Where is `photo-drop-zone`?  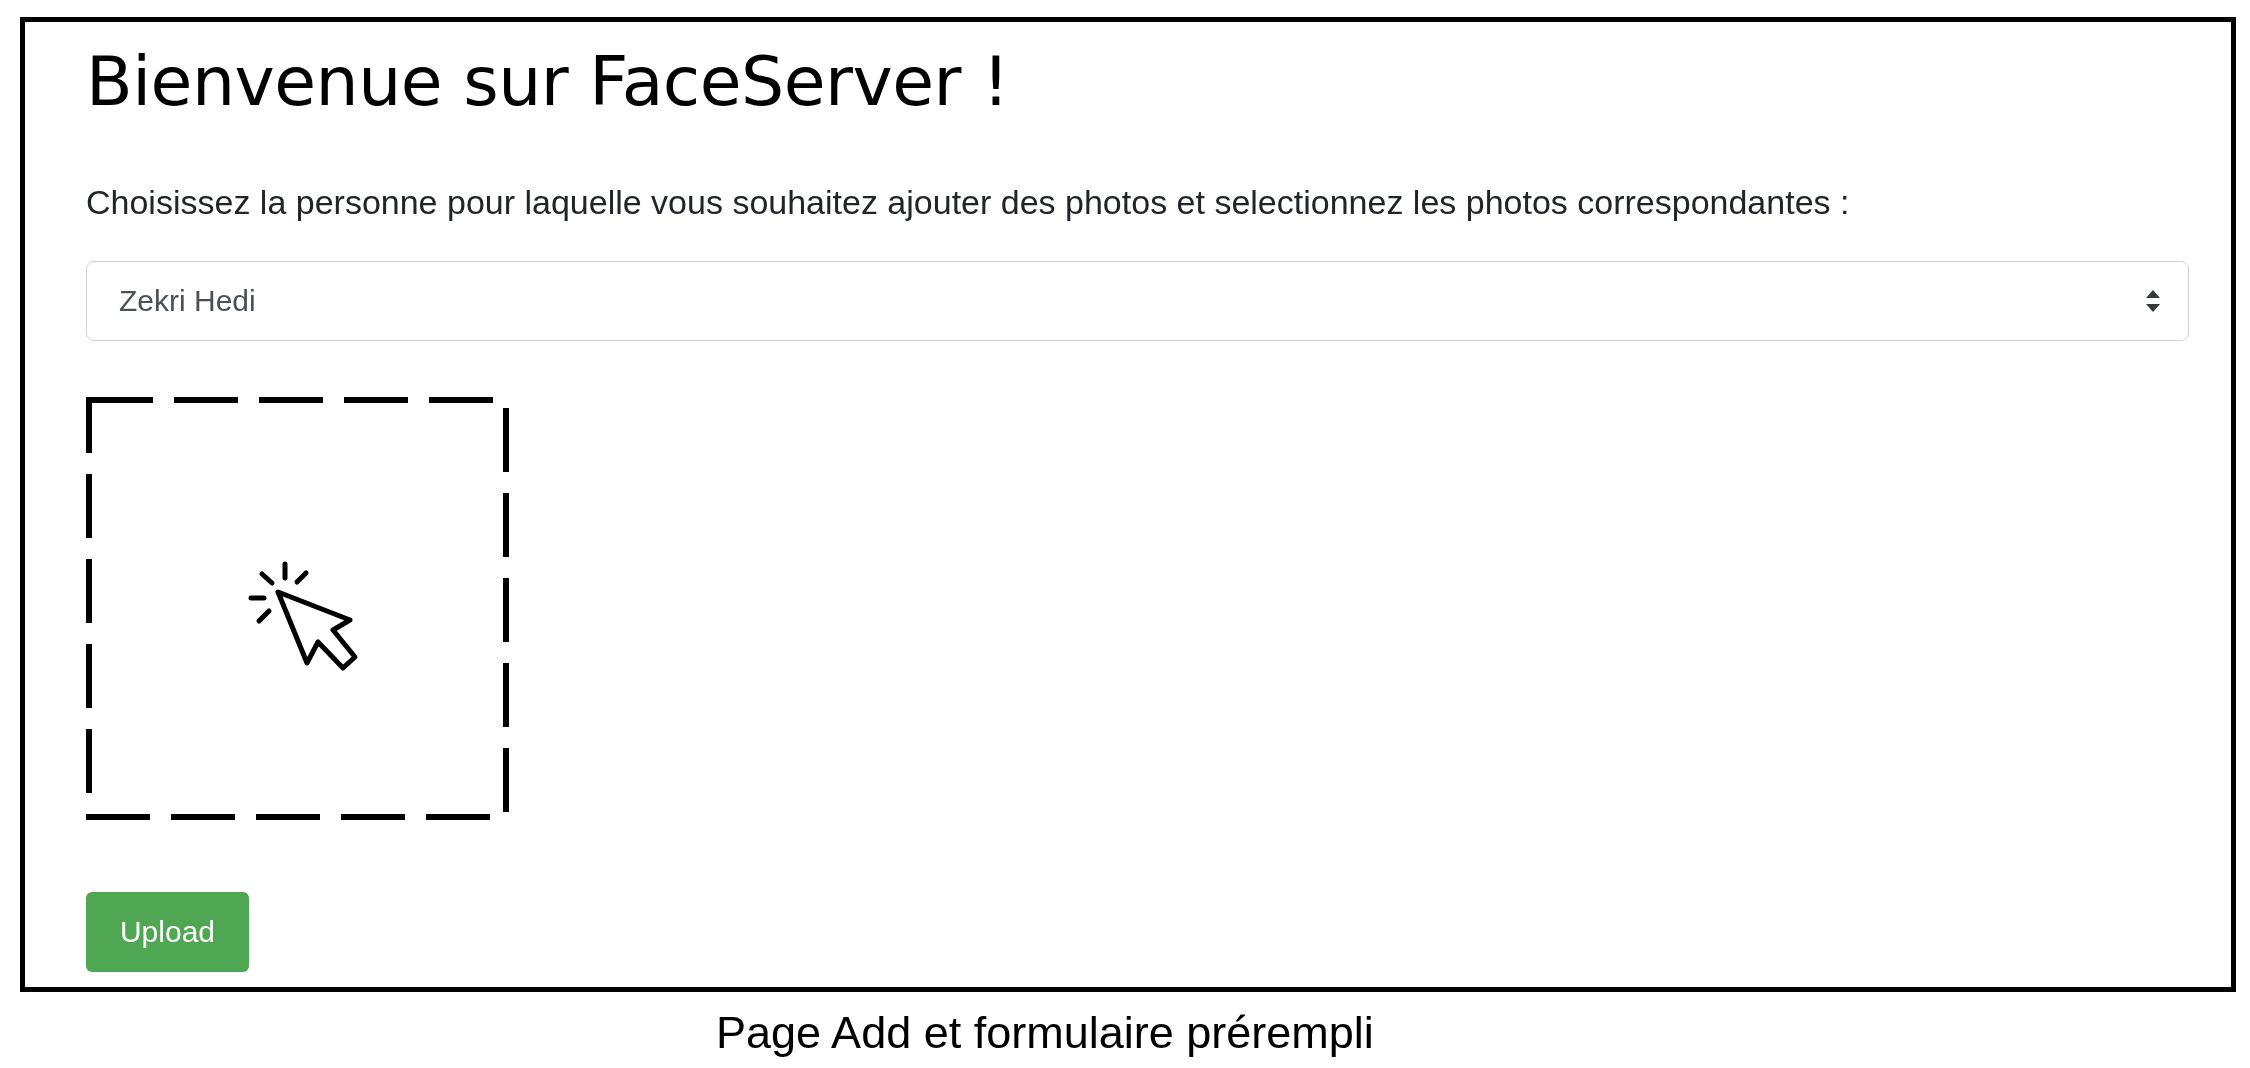 photo-drop-zone is located at coordinates (297, 608).